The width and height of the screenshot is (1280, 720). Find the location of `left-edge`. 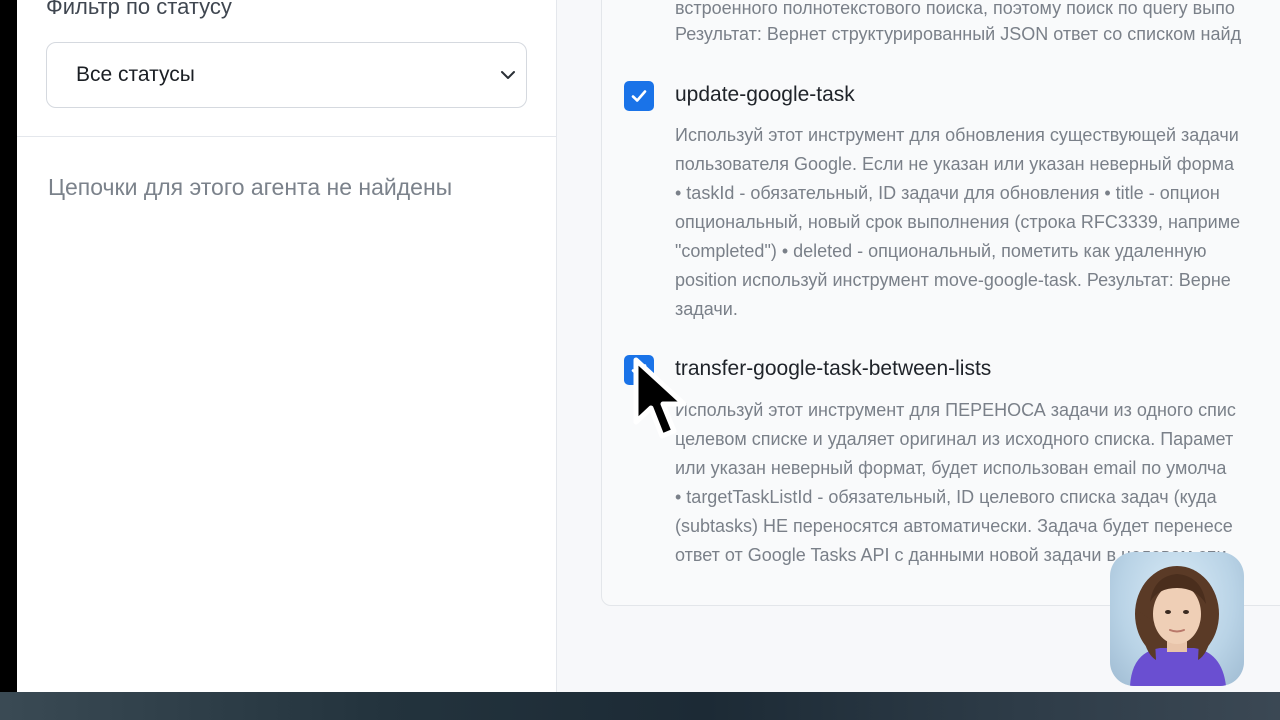

left-edge is located at coordinates (8, 346).